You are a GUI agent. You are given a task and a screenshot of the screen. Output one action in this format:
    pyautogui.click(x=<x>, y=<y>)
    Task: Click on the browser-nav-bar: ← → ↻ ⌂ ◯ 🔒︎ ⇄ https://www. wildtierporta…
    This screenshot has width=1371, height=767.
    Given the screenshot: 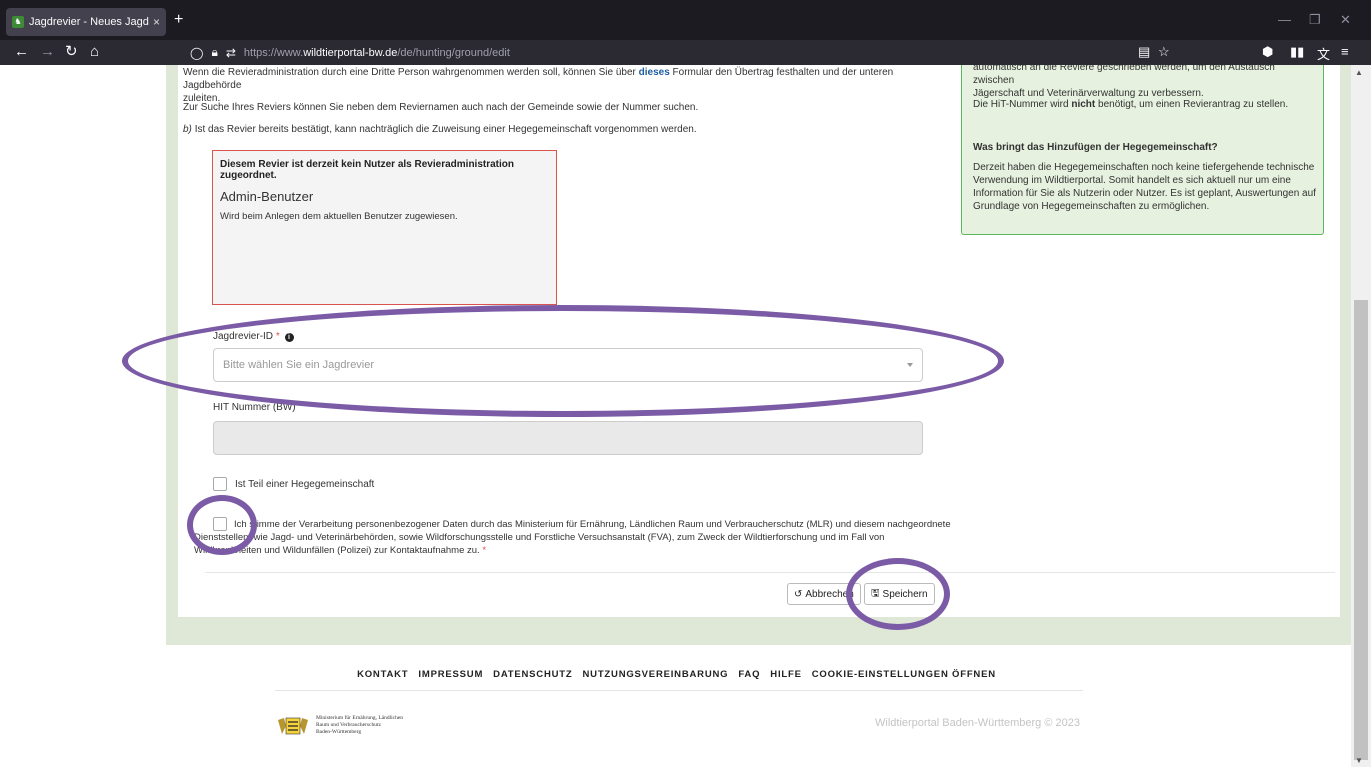 What is the action you would take?
    pyautogui.click(x=685, y=52)
    